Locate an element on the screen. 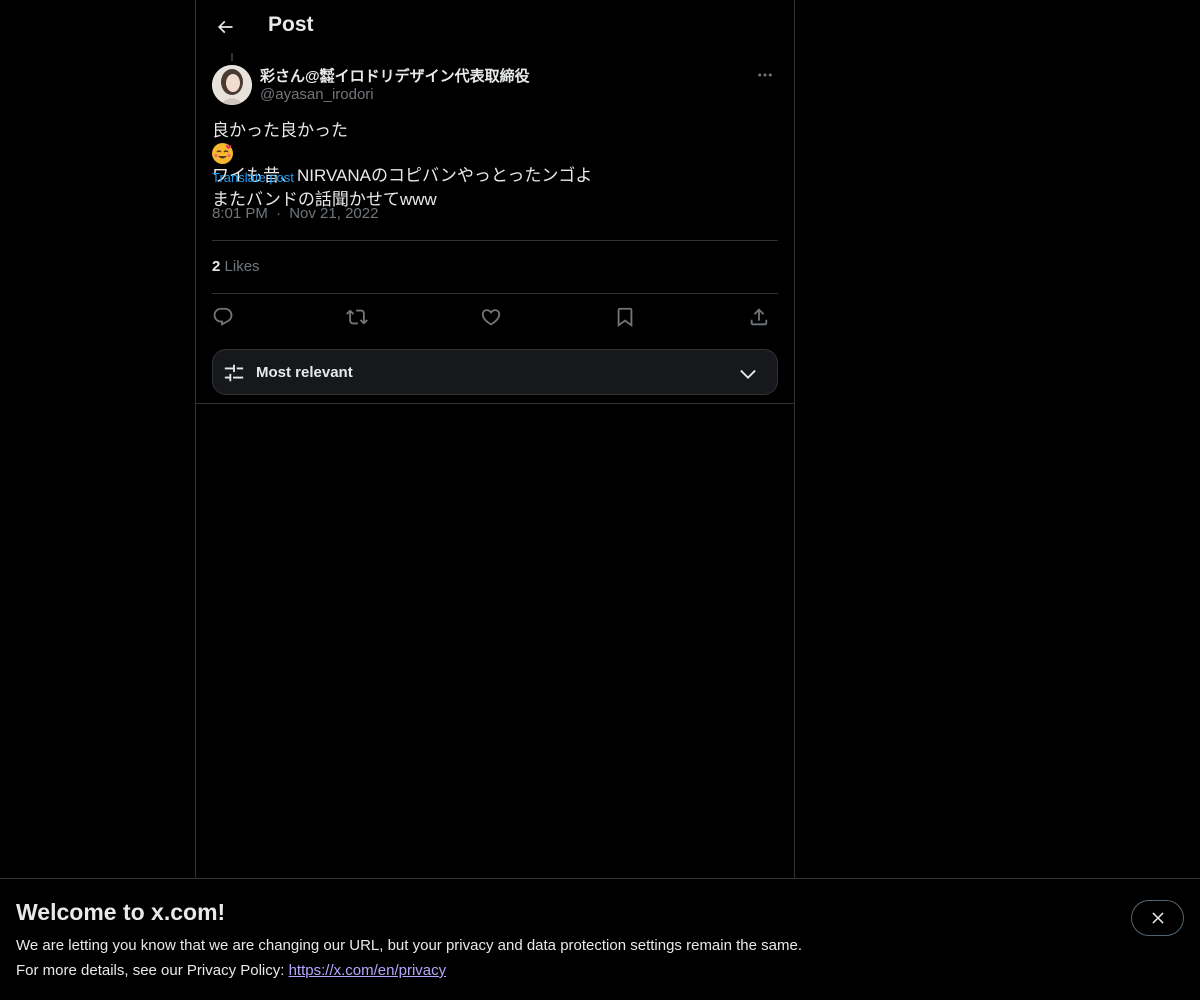 The height and width of the screenshot is (1000, 1200). page-header: Post is located at coordinates (495, 26).